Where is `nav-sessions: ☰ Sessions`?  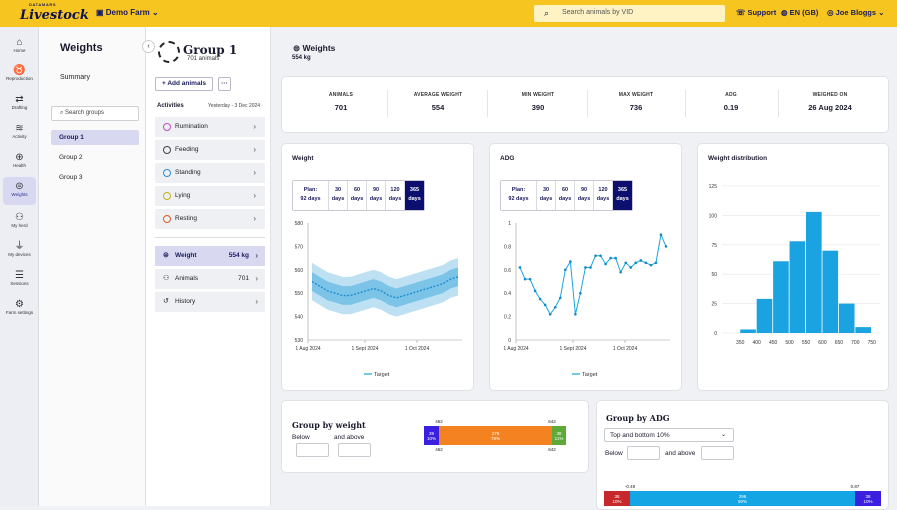
nav-sessions: ☰ Sessions is located at coordinates (19, 278).